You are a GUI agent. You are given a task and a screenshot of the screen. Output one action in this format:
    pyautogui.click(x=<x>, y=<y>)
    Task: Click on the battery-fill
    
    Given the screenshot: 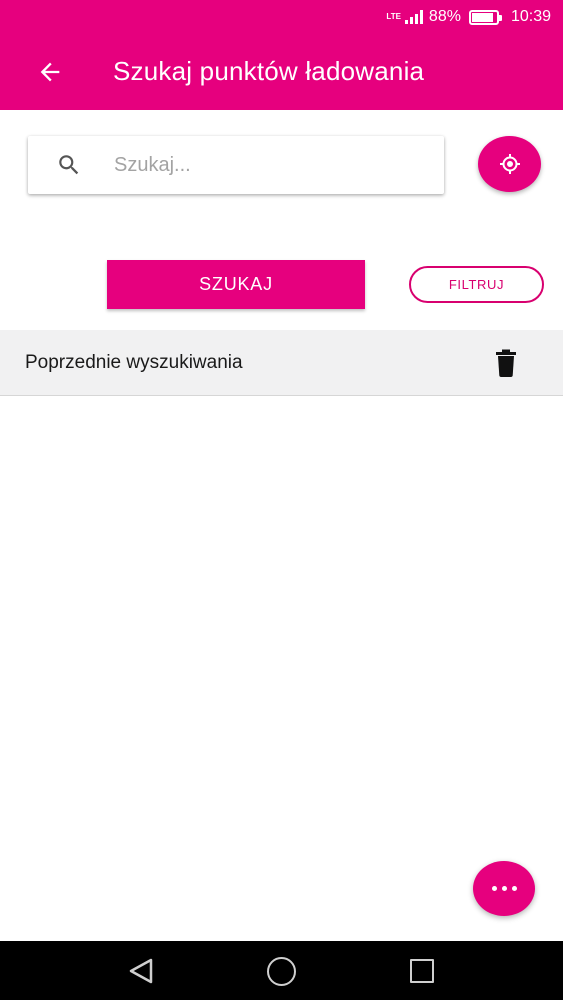 What is the action you would take?
    pyautogui.click(x=482, y=17)
    